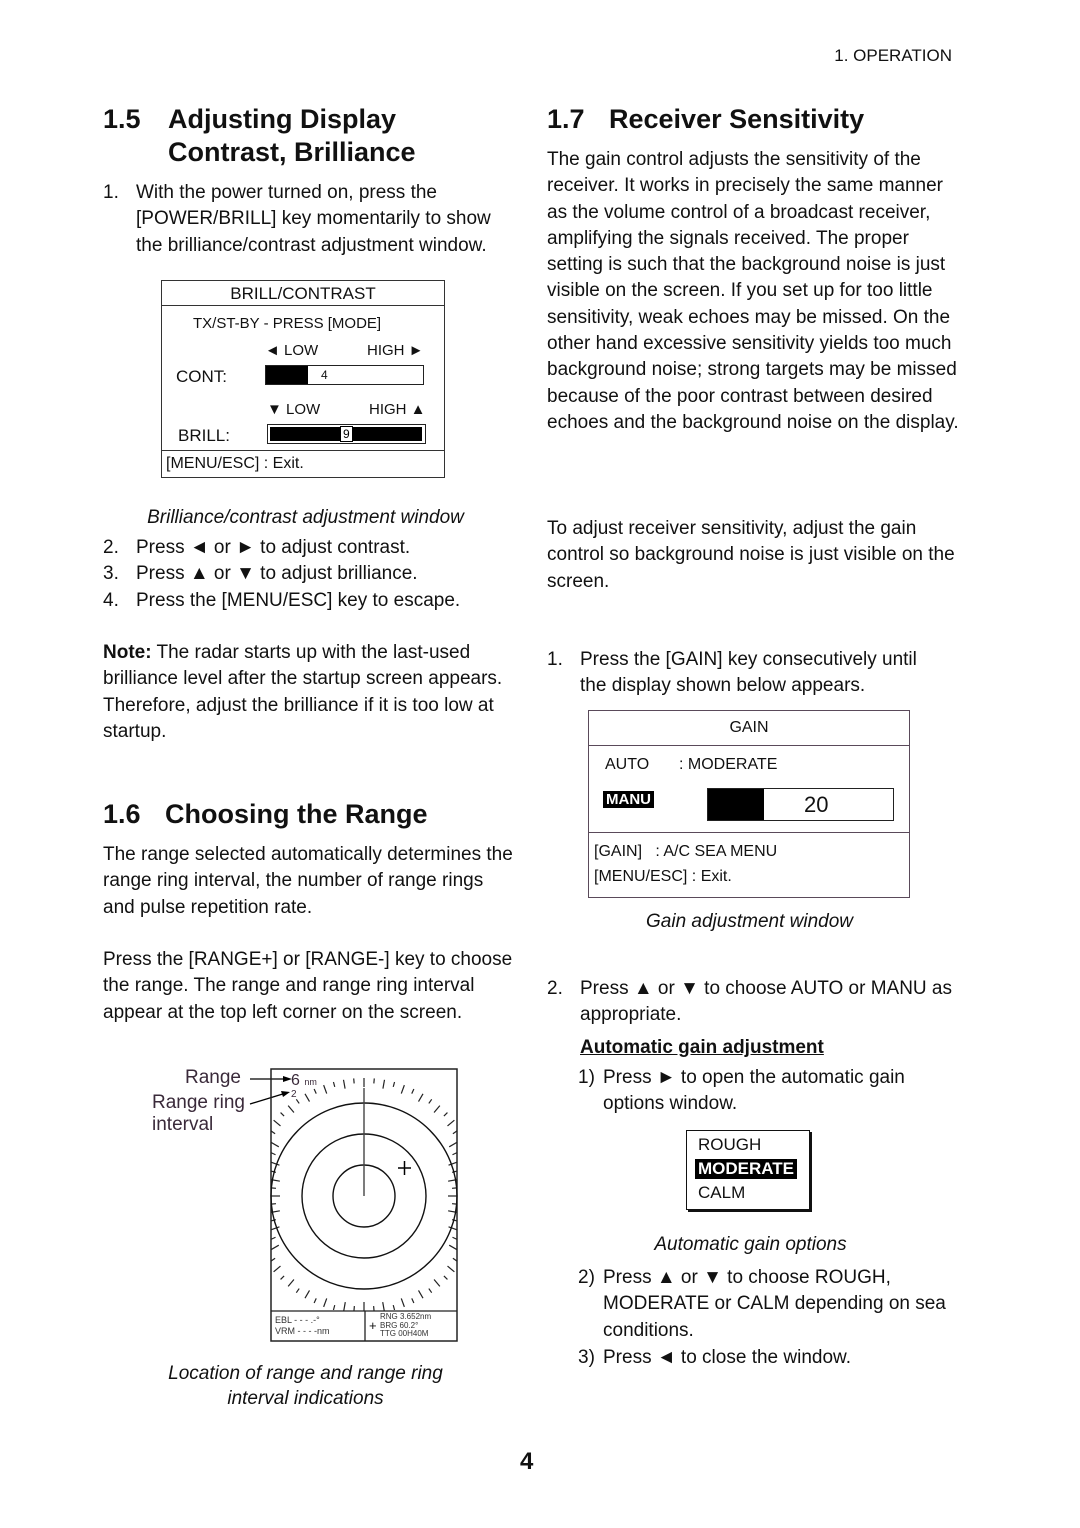 The width and height of the screenshot is (1080, 1528). I want to click on sub-step-3: 3) Press ◄ to close the window., so click(763, 1358).